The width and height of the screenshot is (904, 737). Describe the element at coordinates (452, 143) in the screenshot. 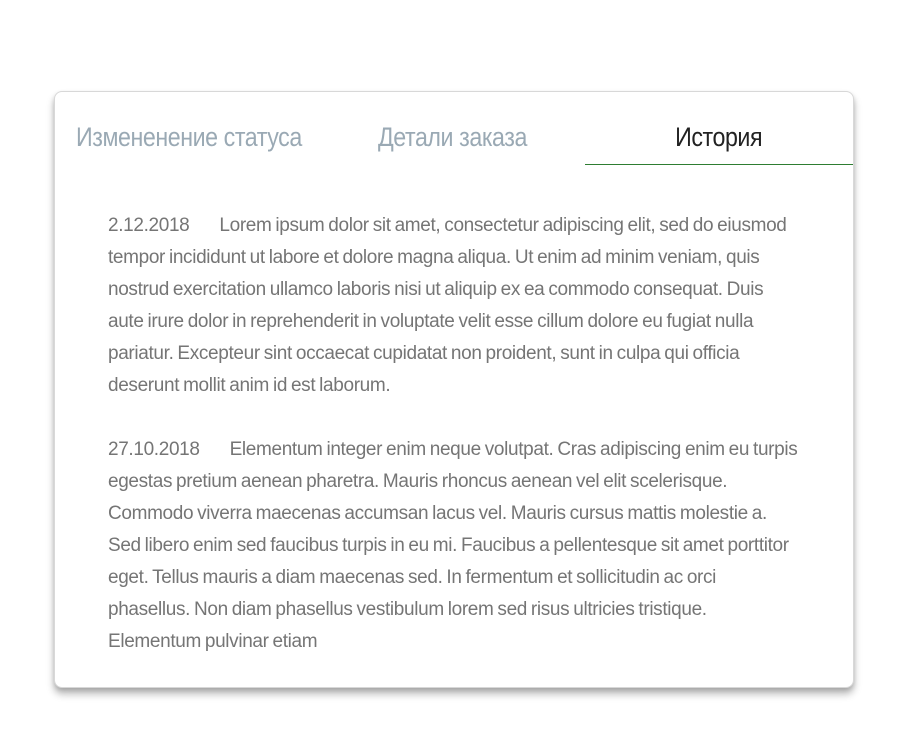

I see `tab-order-details: Детали заказа` at that location.